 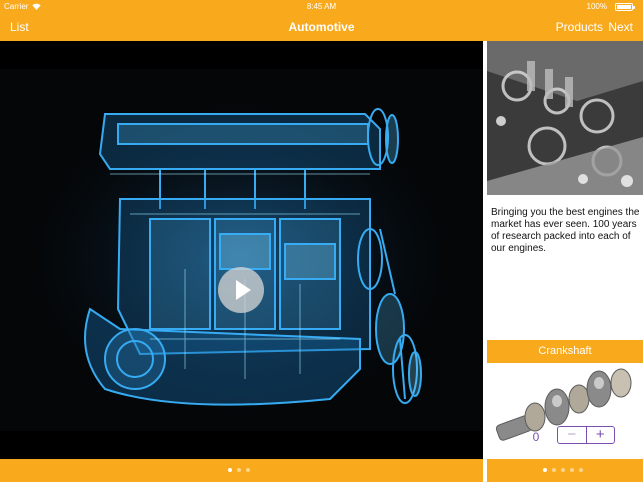 I want to click on battery-icon, so click(x=625, y=7).